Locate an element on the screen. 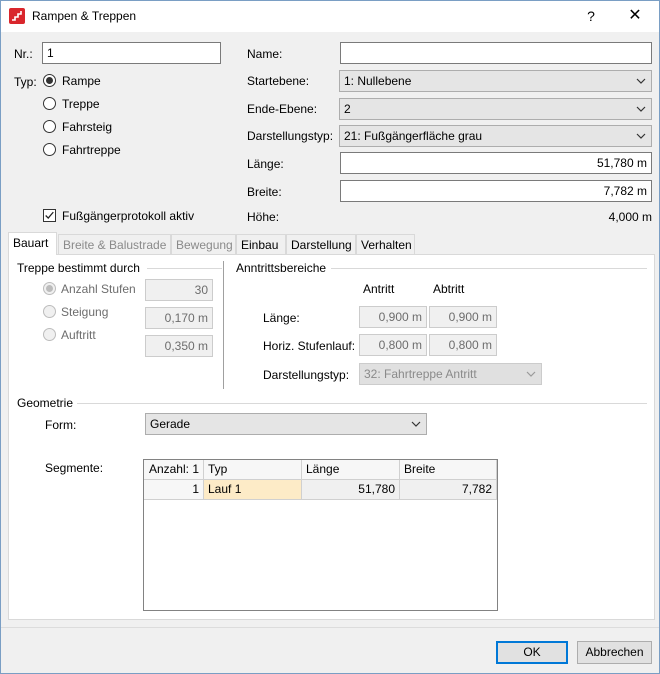  cancel-button: Abbrechen is located at coordinates (614, 652).